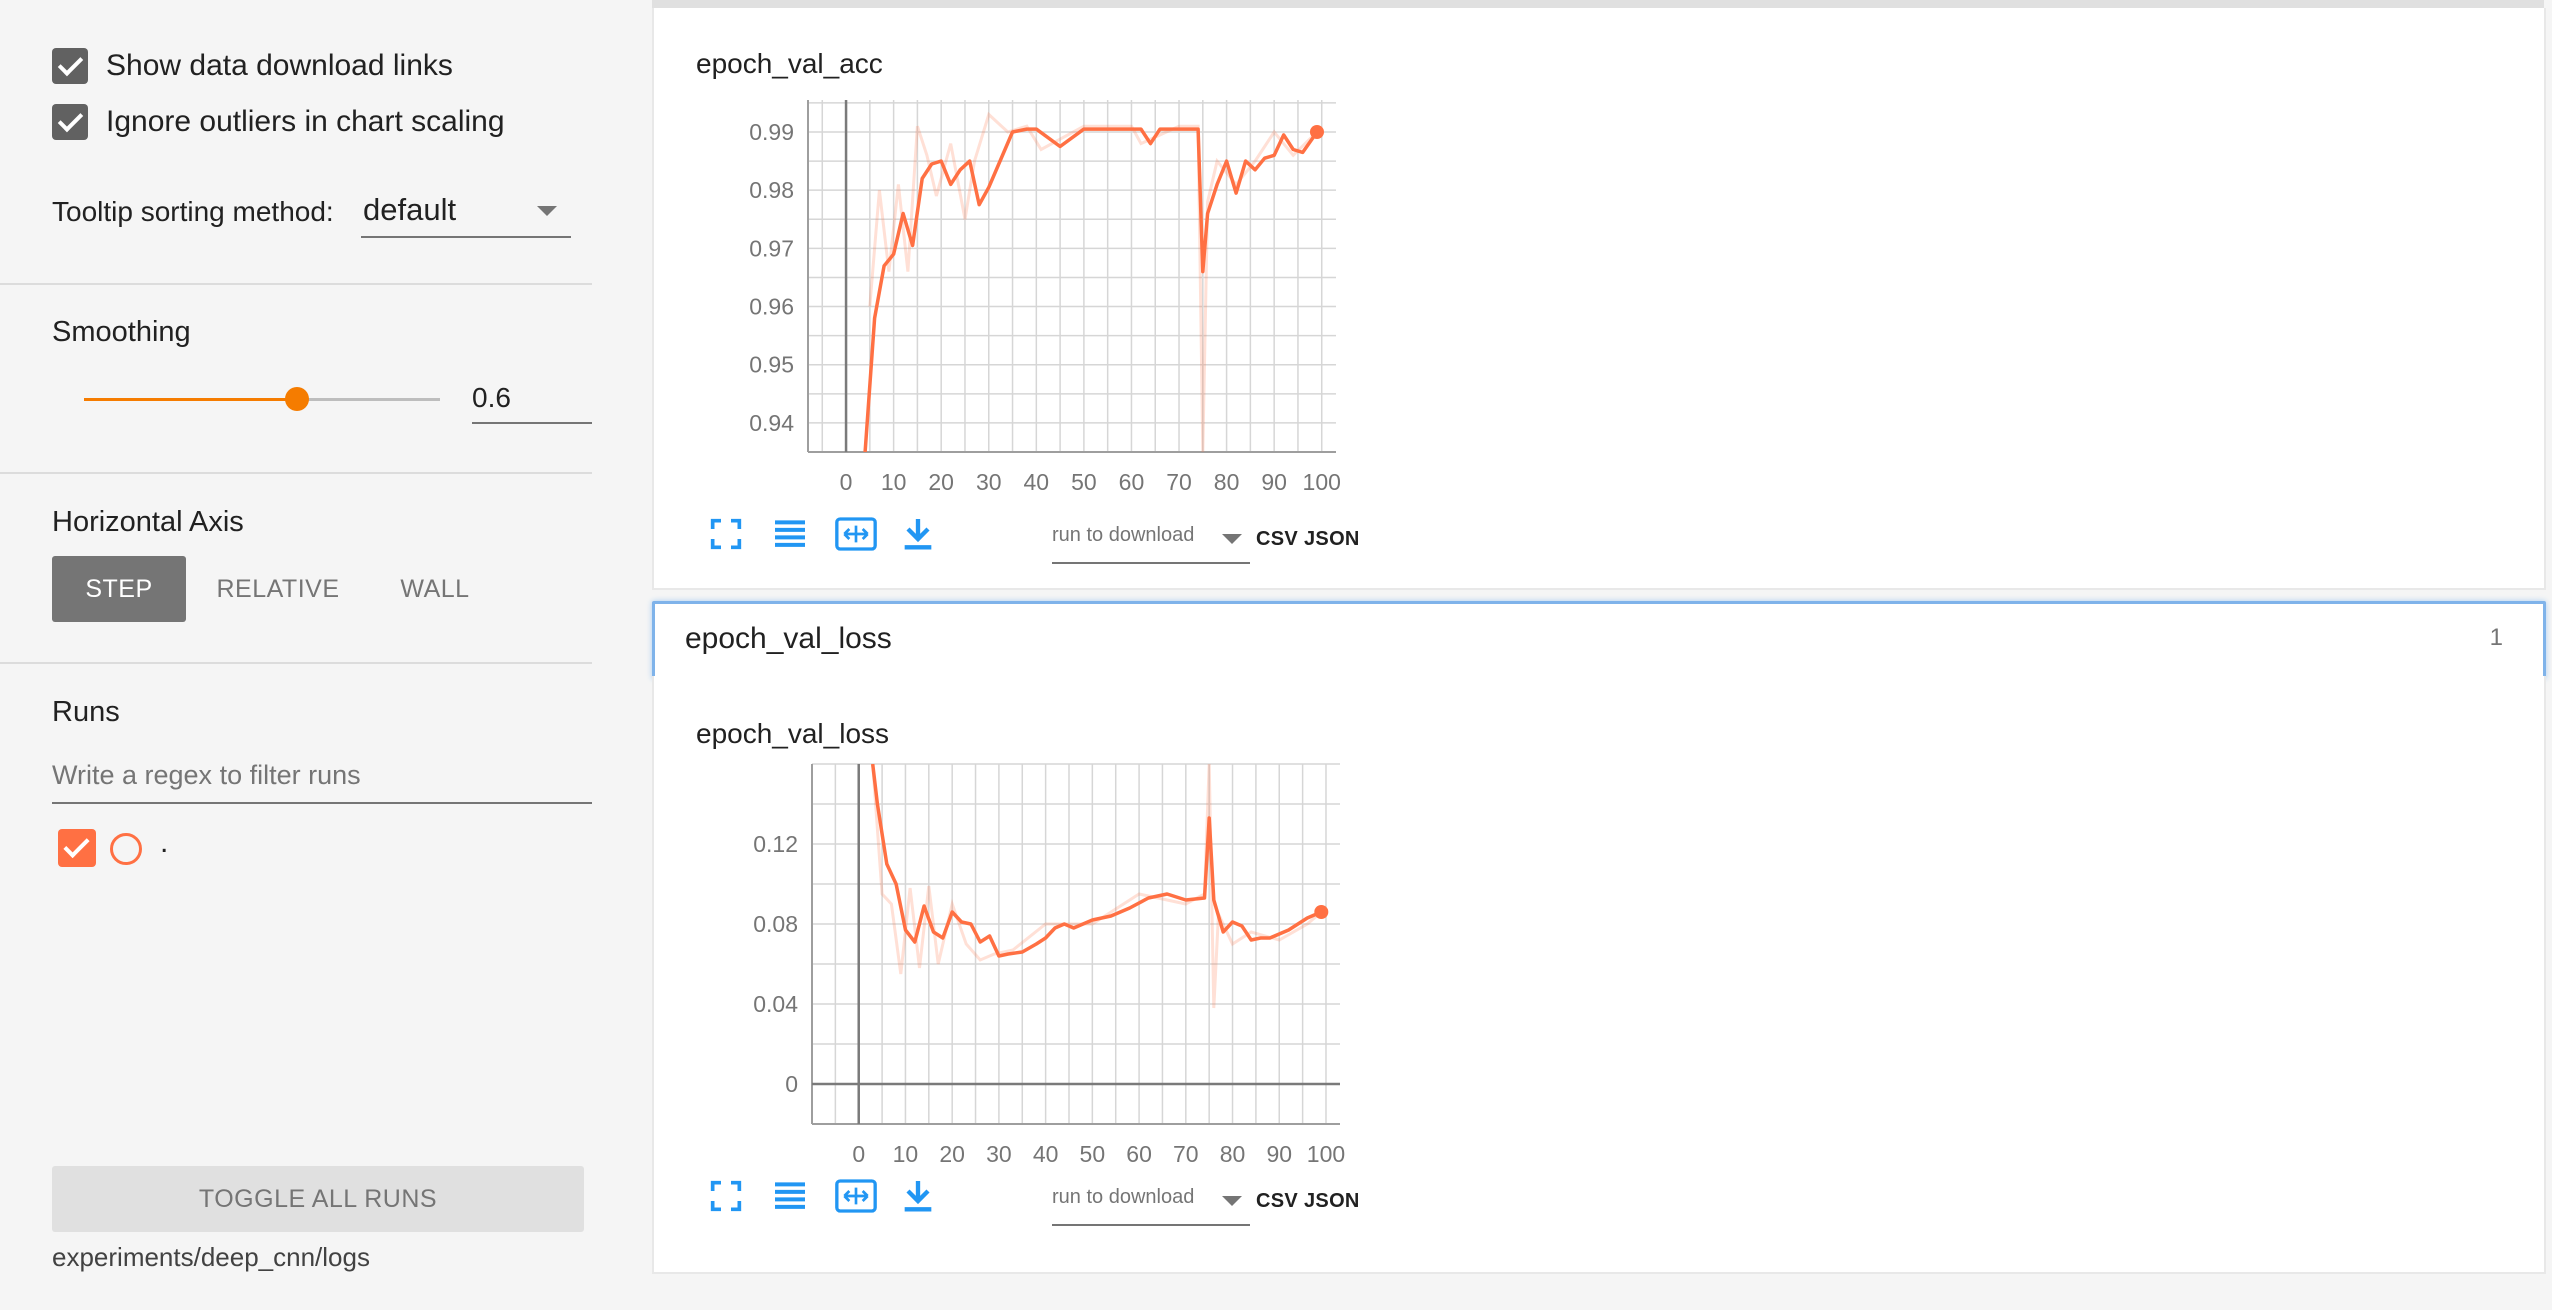 This screenshot has height=1310, width=2552. What do you see at coordinates (775, 844) in the screenshot?
I see `y-tick-label: 0.12` at bounding box center [775, 844].